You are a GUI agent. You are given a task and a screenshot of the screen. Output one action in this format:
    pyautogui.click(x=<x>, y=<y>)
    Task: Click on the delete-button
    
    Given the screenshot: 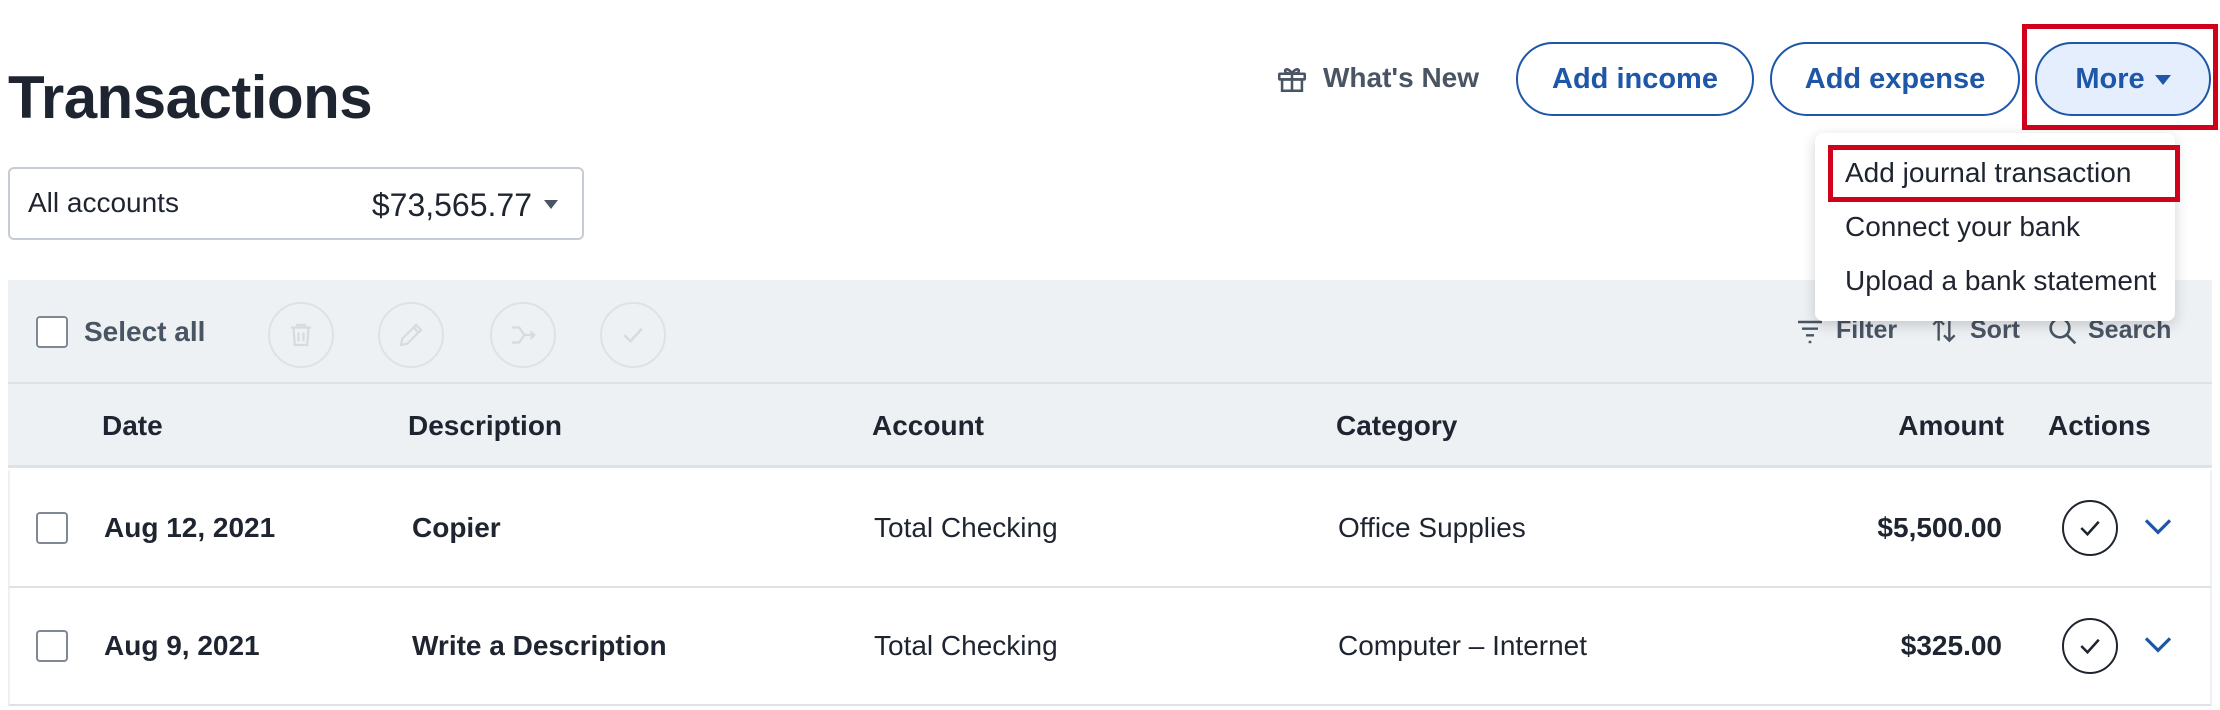 What is the action you would take?
    pyautogui.click(x=301, y=335)
    